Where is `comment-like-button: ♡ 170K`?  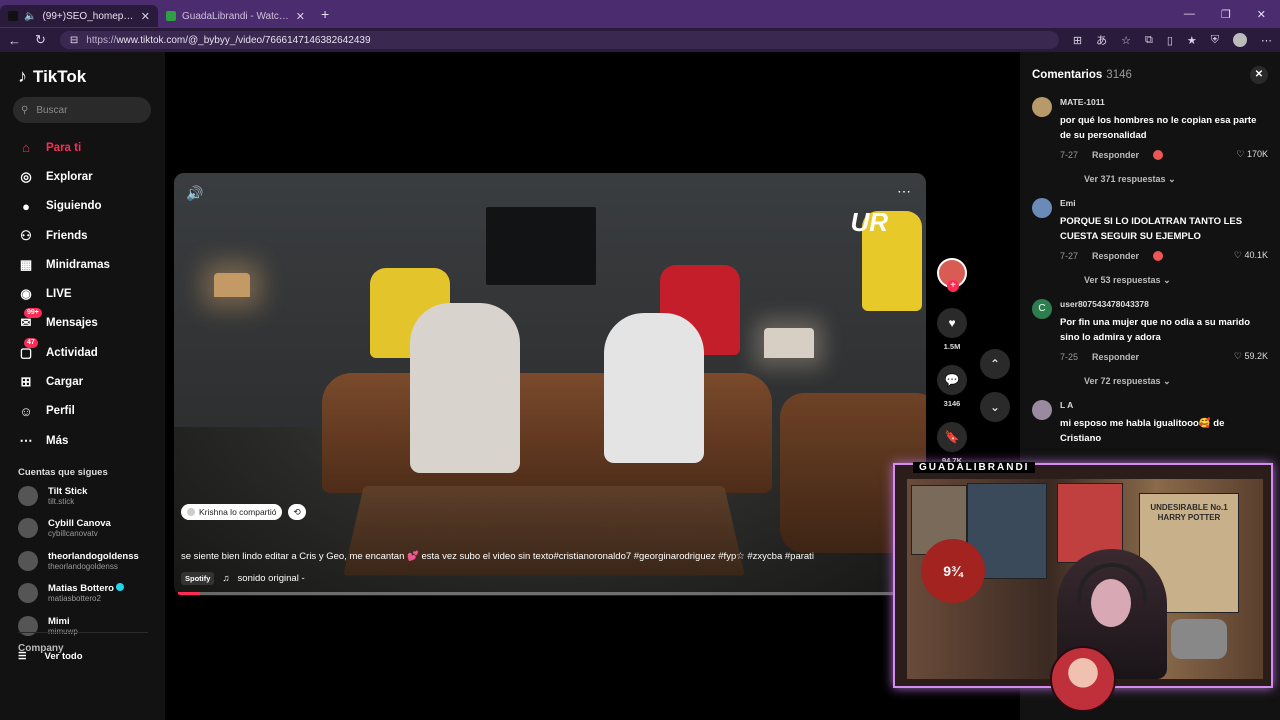
comment-like-button: ♡ 170K is located at coordinates (1252, 154).